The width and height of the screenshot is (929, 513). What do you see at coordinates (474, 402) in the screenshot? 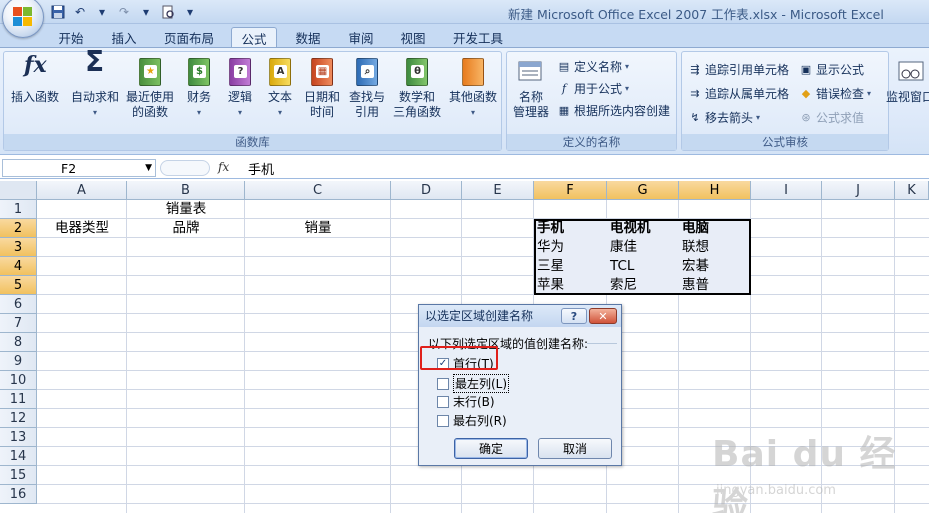
I see `option-label: 末行(B)` at bounding box center [474, 402].